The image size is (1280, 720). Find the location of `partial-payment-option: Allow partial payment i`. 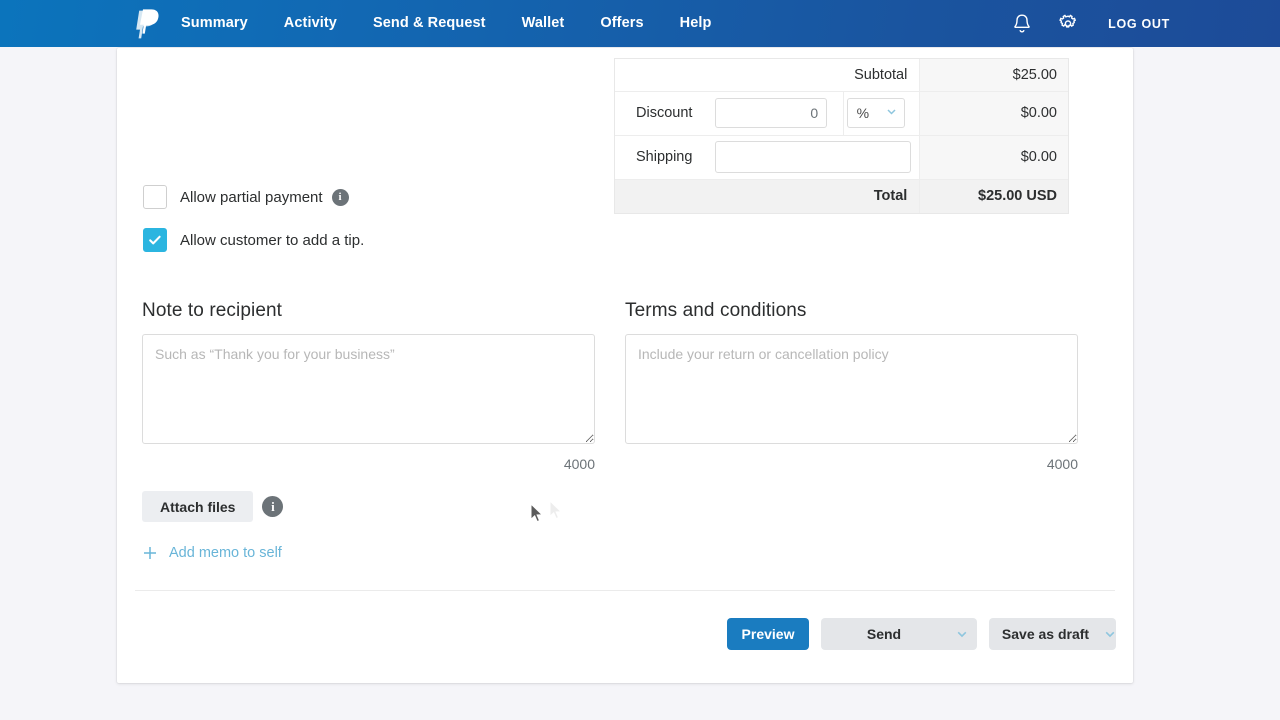

partial-payment-option: Allow partial payment i is located at coordinates (253, 197).